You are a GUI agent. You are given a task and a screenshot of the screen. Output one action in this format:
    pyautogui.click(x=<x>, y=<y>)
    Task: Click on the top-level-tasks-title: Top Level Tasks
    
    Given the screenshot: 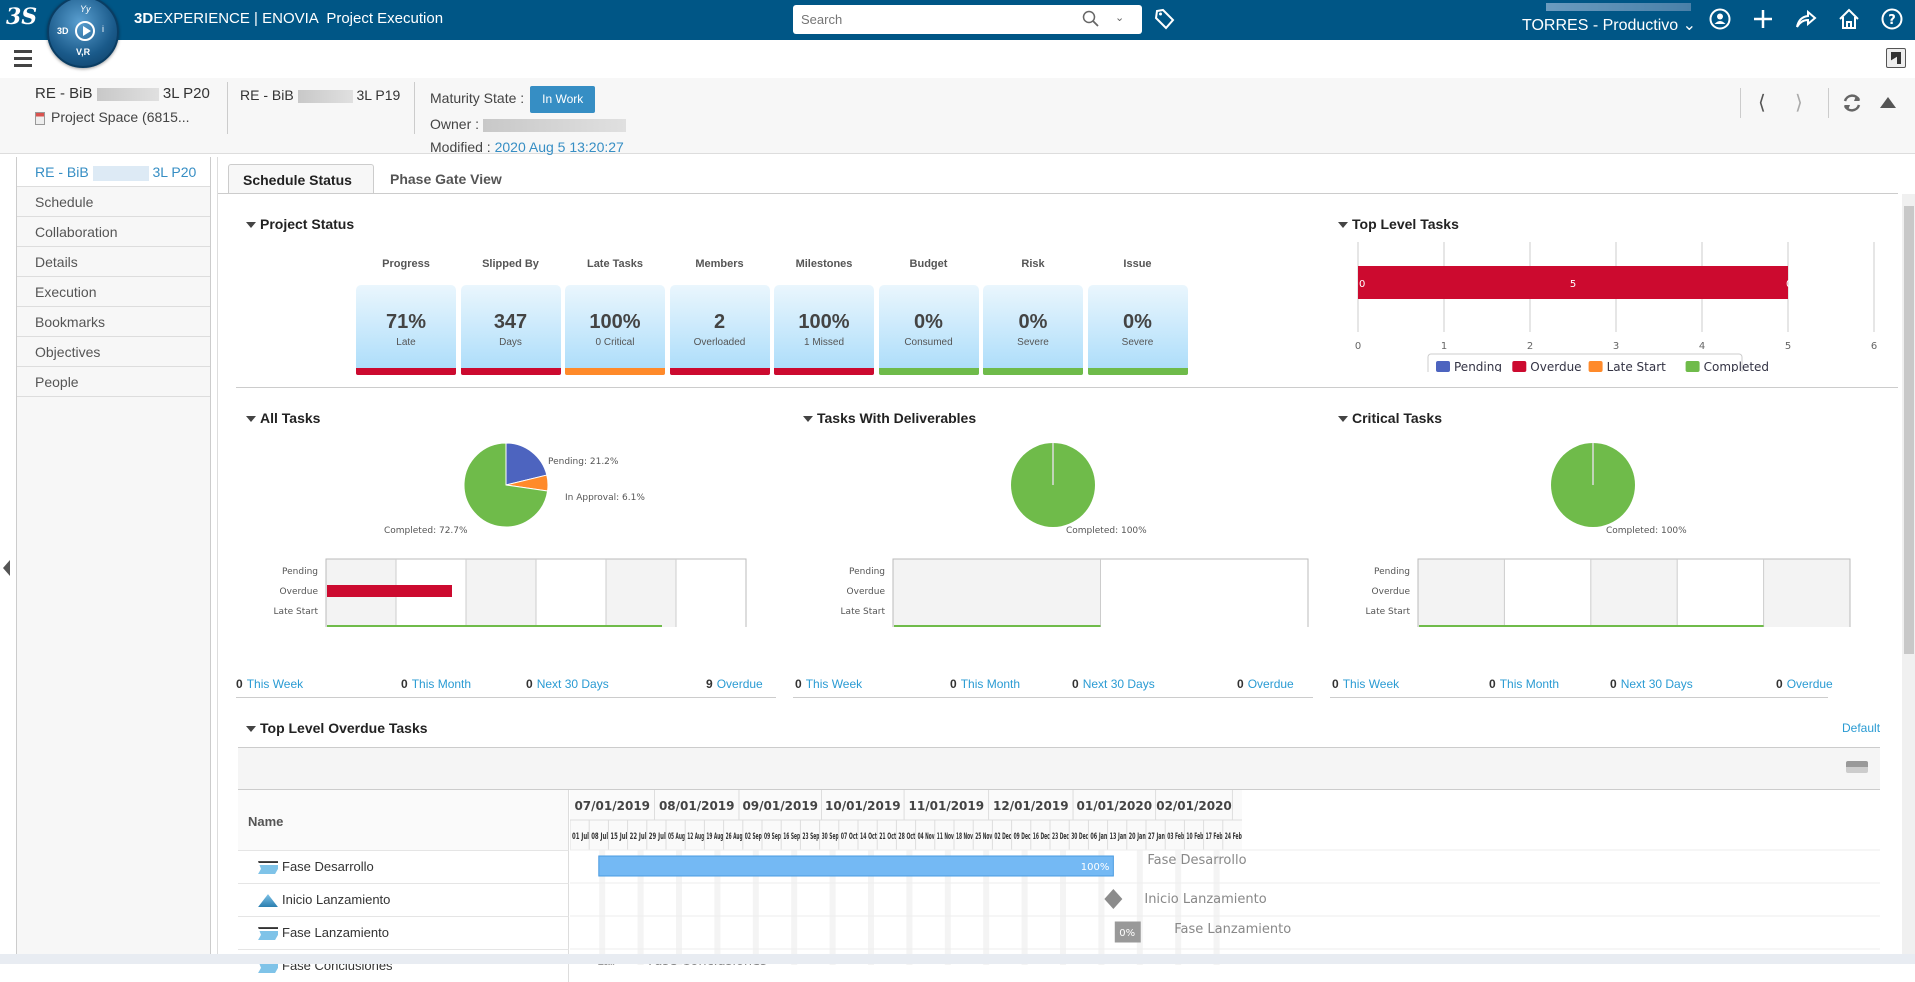 What is the action you would take?
    pyautogui.click(x=1398, y=224)
    